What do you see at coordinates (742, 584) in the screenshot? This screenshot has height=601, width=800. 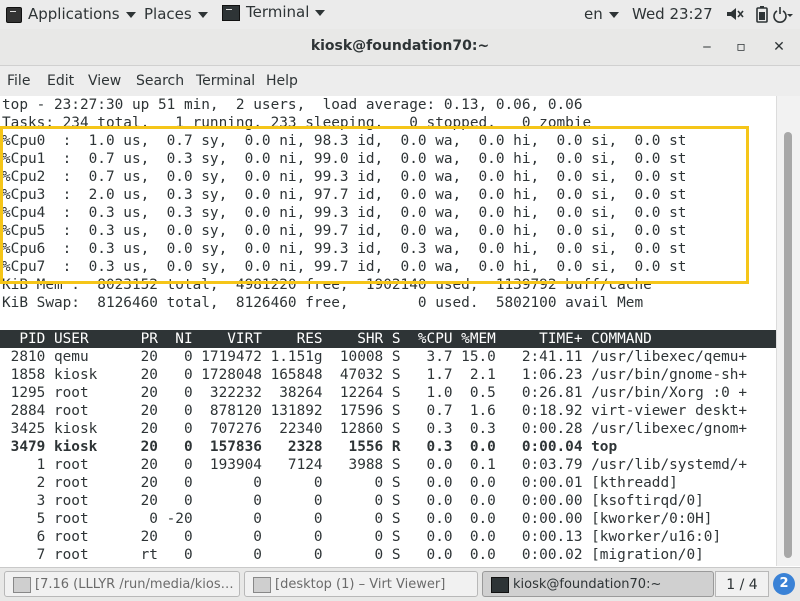 I see `workspace-pager: 1 / 4` at bounding box center [742, 584].